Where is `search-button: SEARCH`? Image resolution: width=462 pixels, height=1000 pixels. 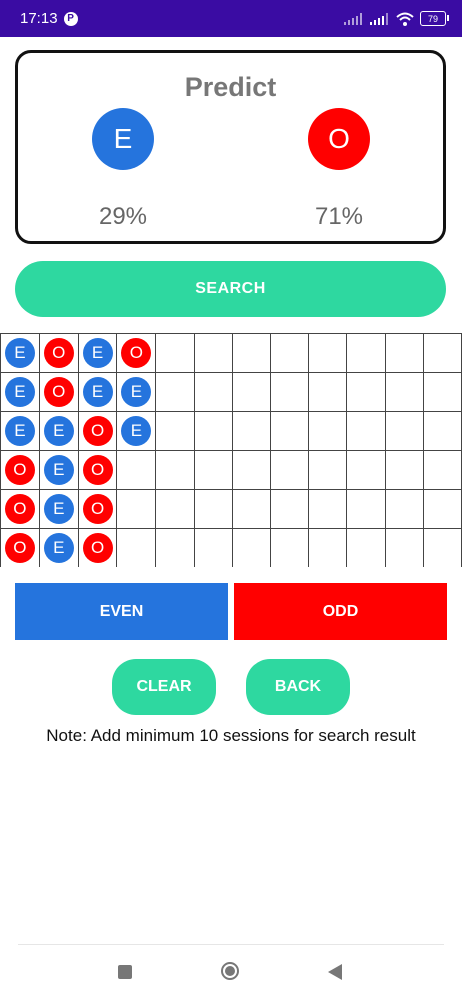
search-button: SEARCH is located at coordinates (230, 289).